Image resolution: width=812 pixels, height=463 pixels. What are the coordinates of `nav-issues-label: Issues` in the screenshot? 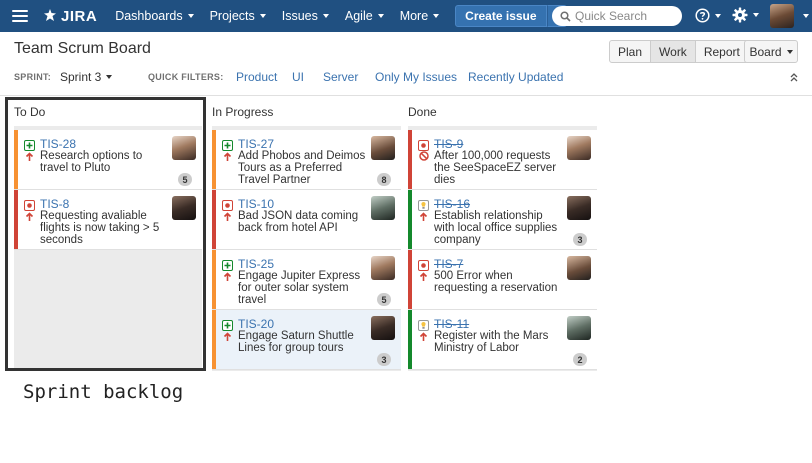 It's located at (299, 16).